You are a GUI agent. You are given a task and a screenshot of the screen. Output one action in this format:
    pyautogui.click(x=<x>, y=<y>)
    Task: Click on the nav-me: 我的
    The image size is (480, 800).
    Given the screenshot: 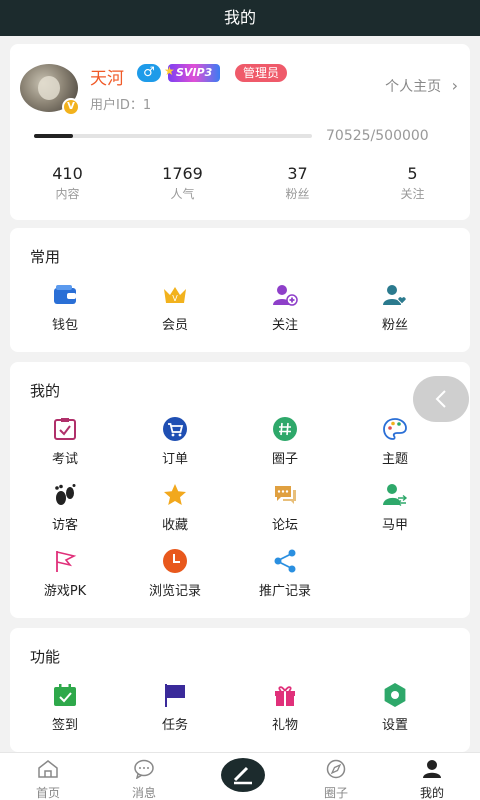 What is the action you would take?
    pyautogui.click(x=432, y=776)
    